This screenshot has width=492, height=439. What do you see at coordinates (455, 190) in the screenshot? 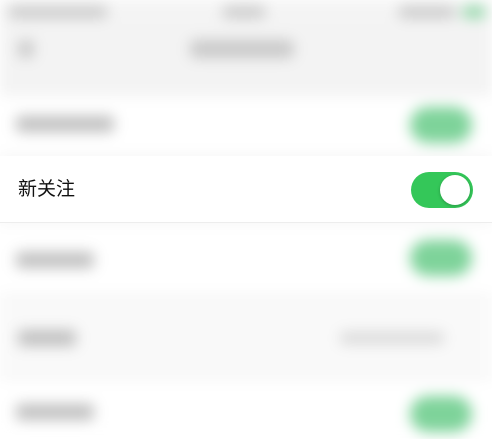
I see `toggle-knob` at bounding box center [455, 190].